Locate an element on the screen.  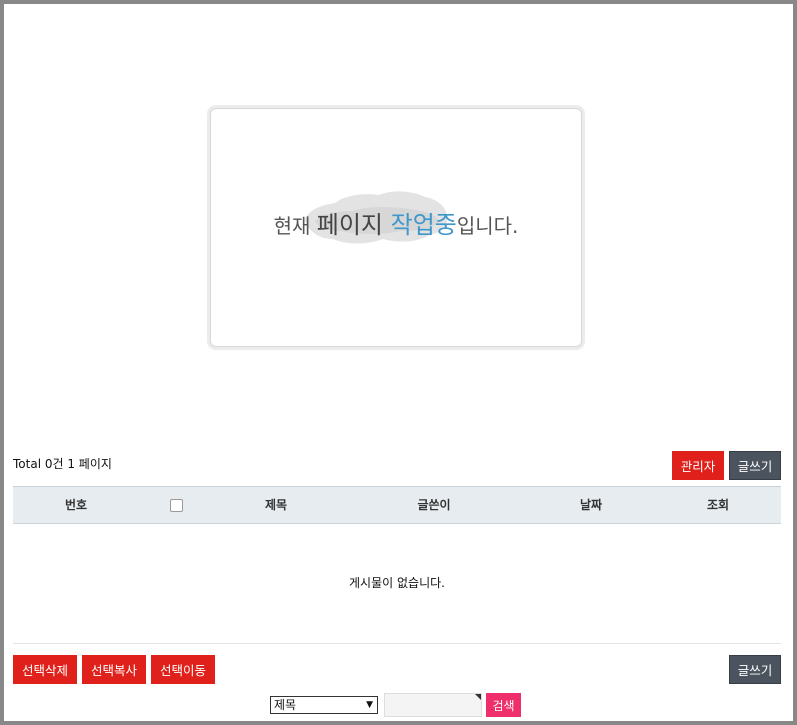
dropdown-arrow-icon: ▼ is located at coordinates (369, 705).